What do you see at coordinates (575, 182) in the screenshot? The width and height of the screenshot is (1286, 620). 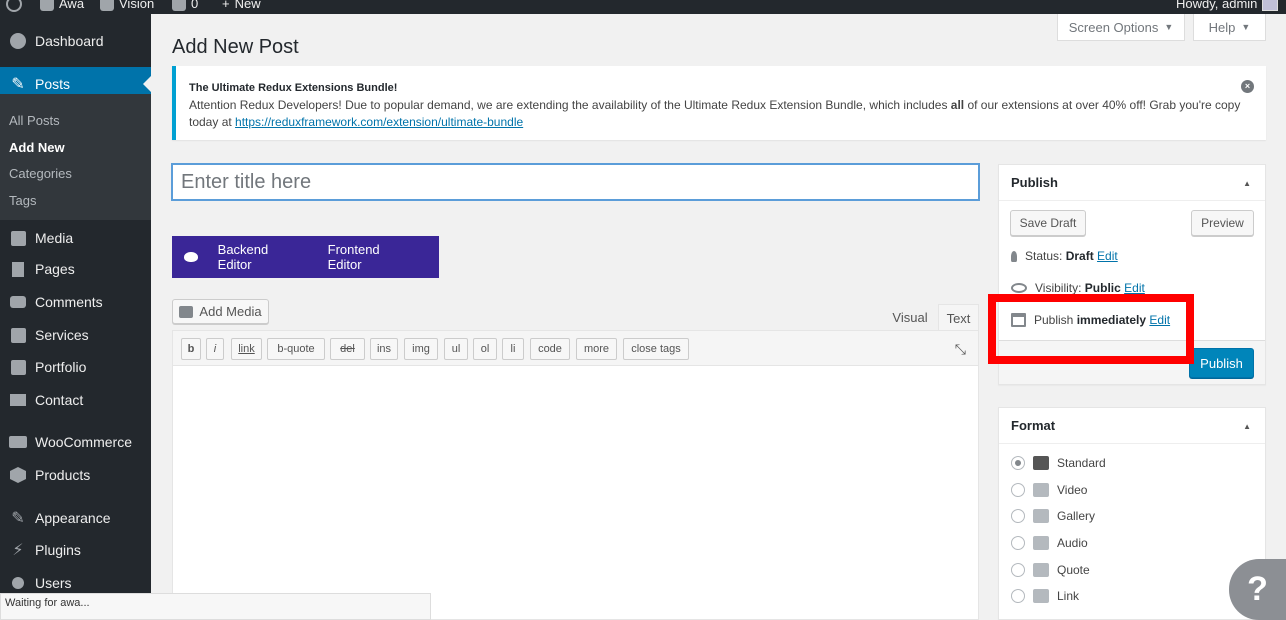 I see `post-title-input` at bounding box center [575, 182].